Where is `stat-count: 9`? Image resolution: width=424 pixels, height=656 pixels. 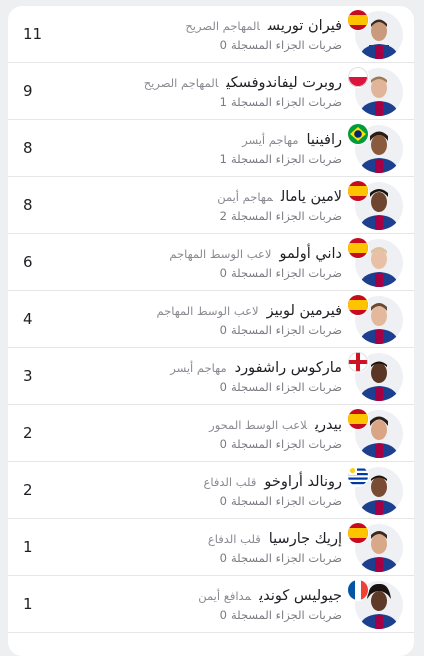
stat-count: 9 is located at coordinates (28, 91).